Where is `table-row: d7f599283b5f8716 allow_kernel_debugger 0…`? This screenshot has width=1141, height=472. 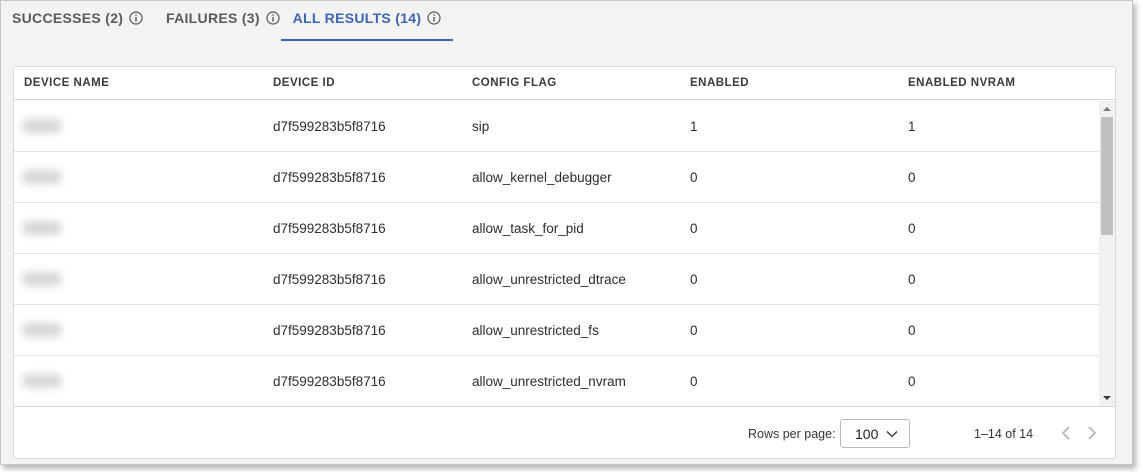
table-row: d7f599283b5f8716 allow_kernel_debugger 0… is located at coordinates (556, 177).